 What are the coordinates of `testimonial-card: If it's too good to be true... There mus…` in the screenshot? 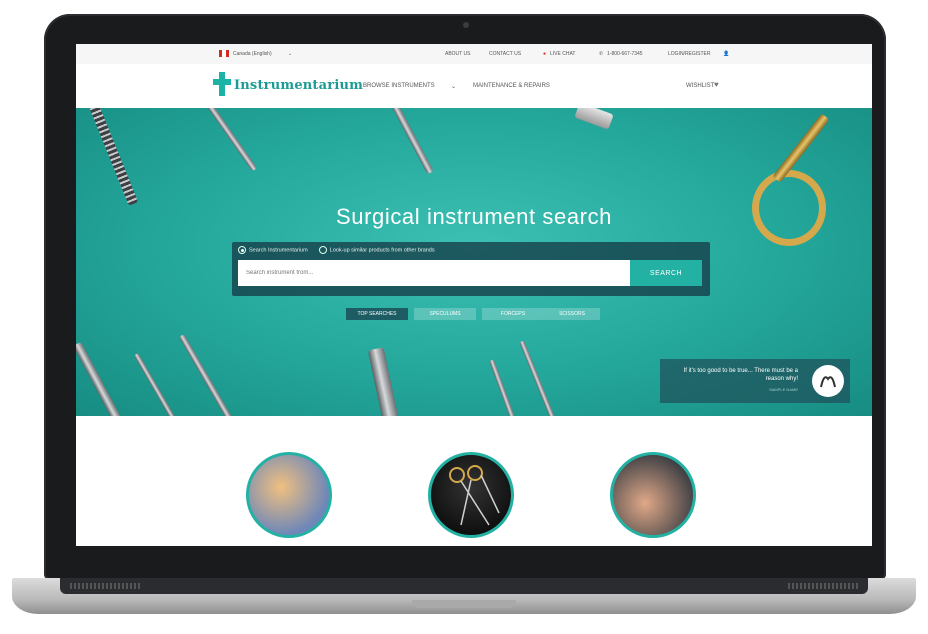 It's located at (755, 381).